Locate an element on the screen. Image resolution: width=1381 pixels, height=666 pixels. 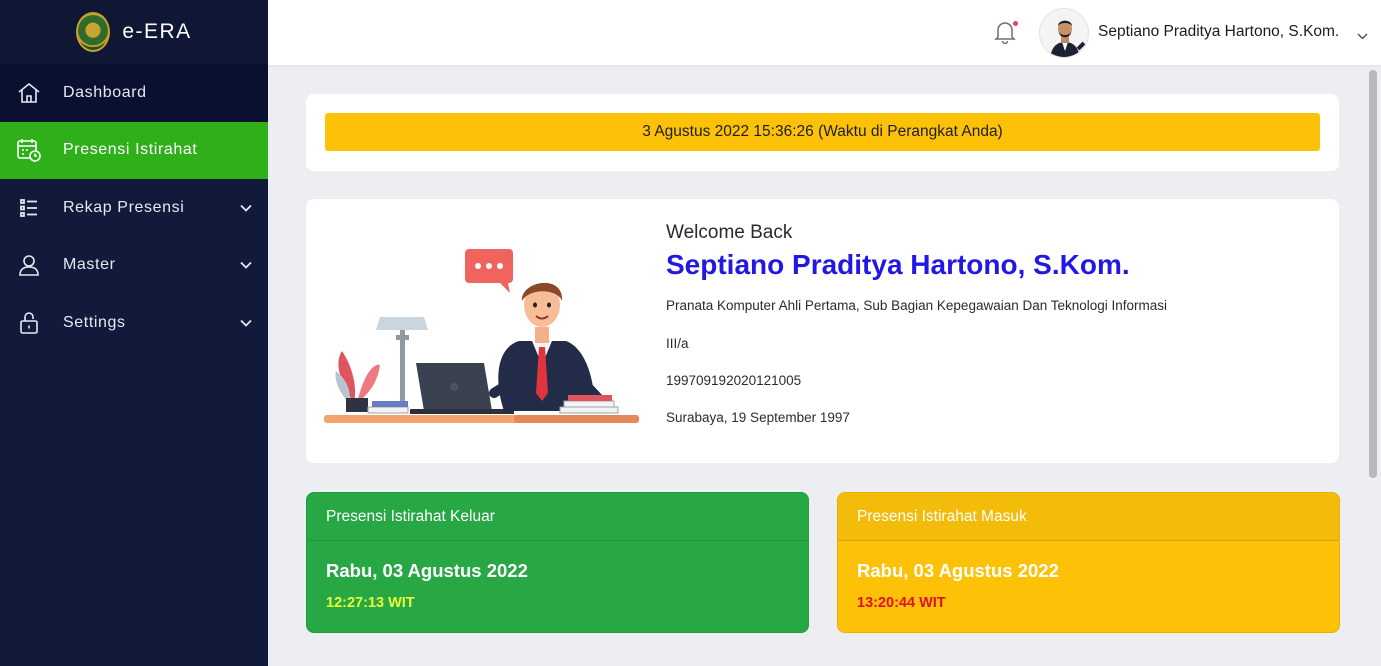
employee-name: Septiano Praditya Hartono, S.Kom. is located at coordinates (898, 264).